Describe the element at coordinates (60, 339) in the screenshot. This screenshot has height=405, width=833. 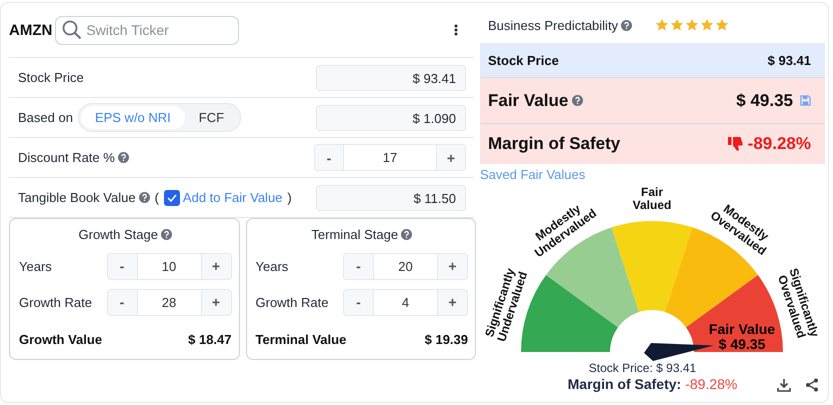
I see `total-label: Growth Value` at that location.